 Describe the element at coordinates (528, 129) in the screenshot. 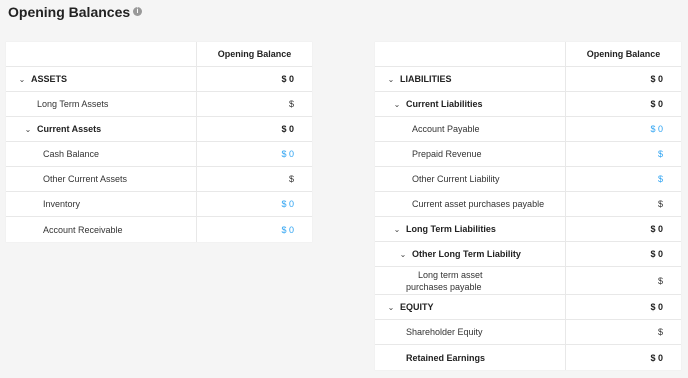

I see `row-account-payable: Account Payable $ 0` at that location.